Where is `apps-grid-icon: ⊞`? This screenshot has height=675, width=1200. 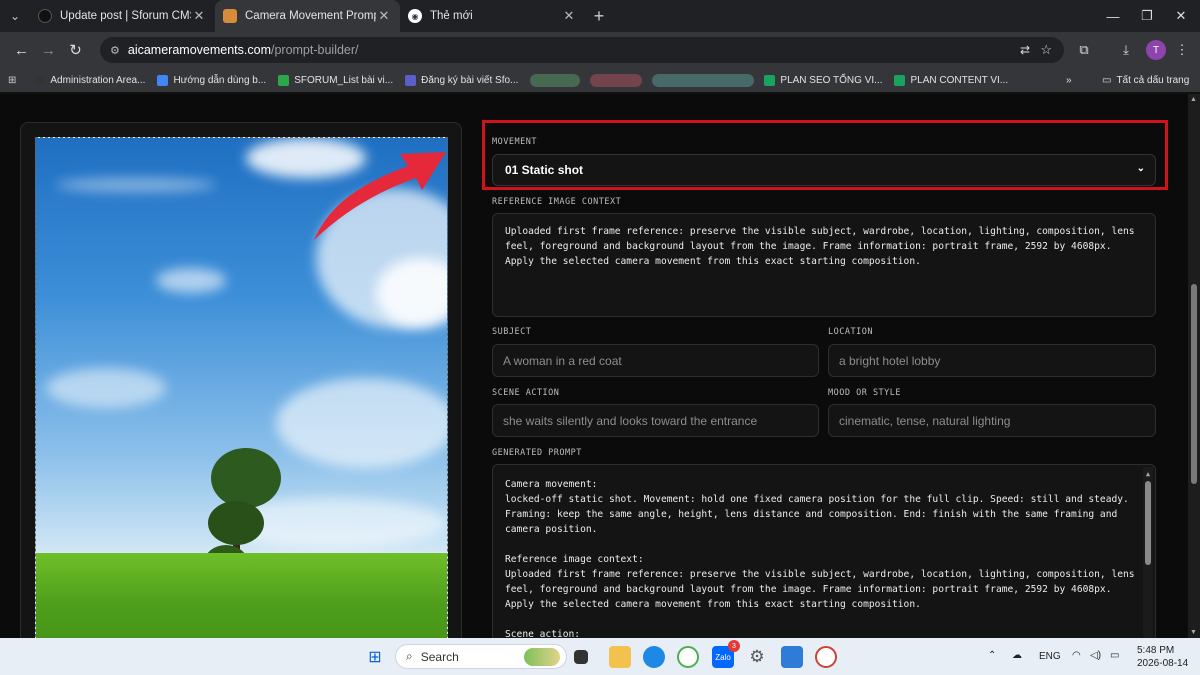
apps-grid-icon: ⊞ is located at coordinates (12, 80).